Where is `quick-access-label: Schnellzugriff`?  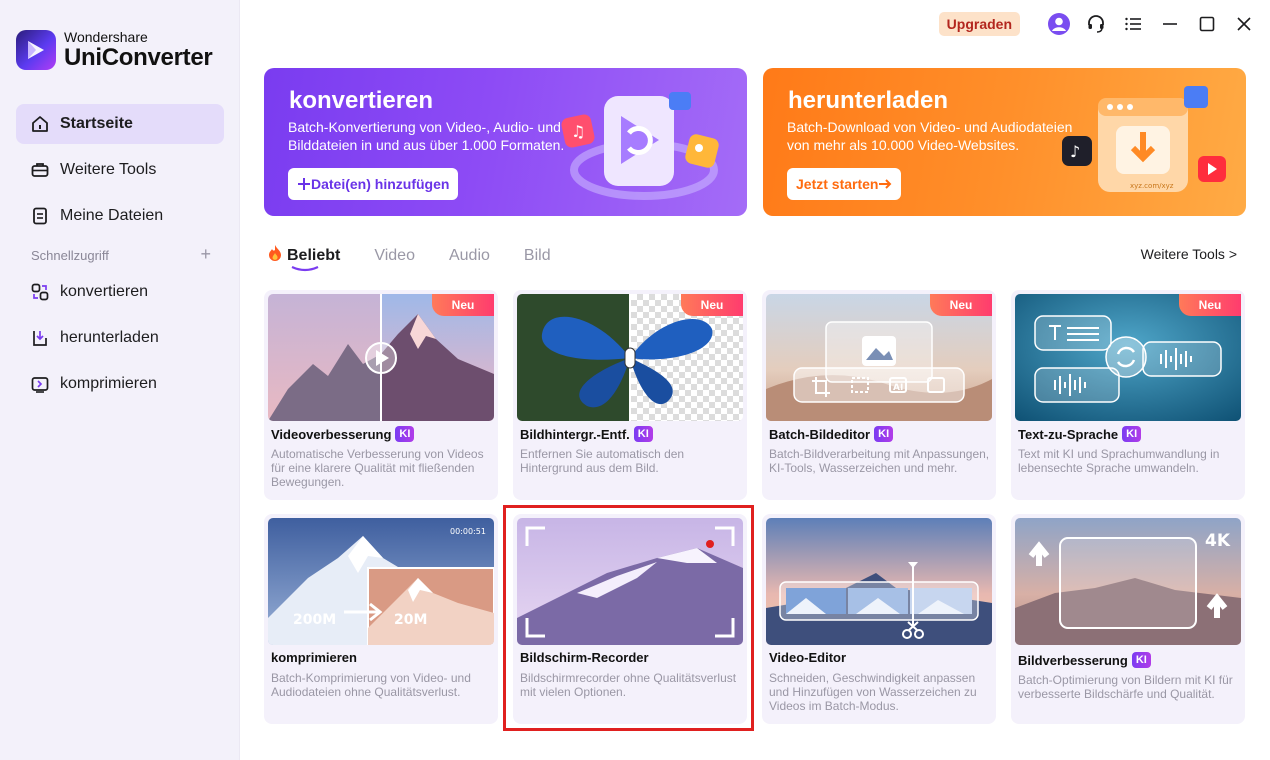 quick-access-label: Schnellzugriff is located at coordinates (70, 255).